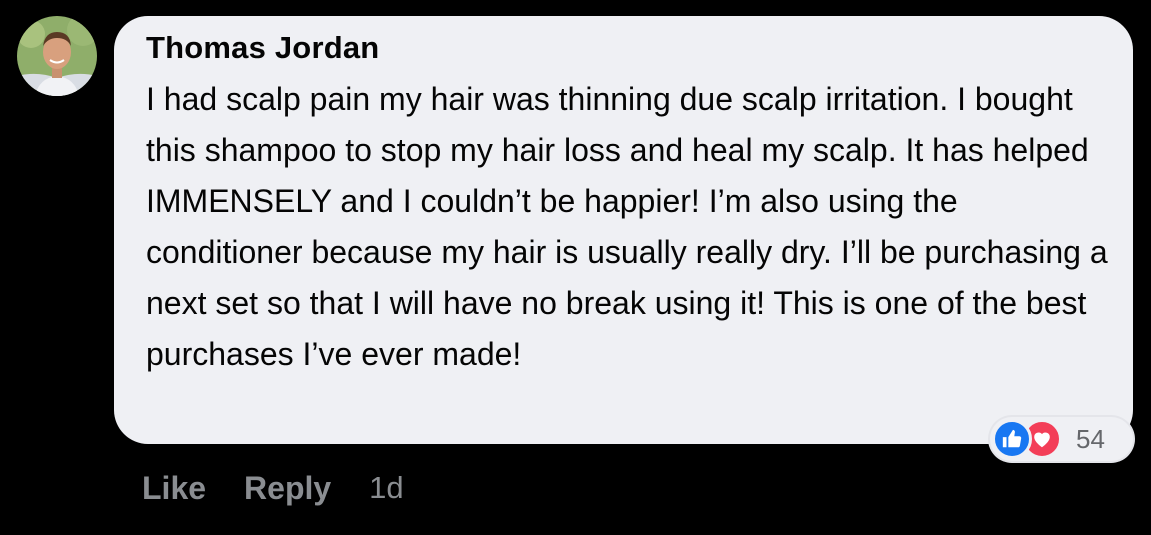 This screenshot has width=1151, height=535. What do you see at coordinates (386, 488) in the screenshot?
I see `timestamp: 1d` at bounding box center [386, 488].